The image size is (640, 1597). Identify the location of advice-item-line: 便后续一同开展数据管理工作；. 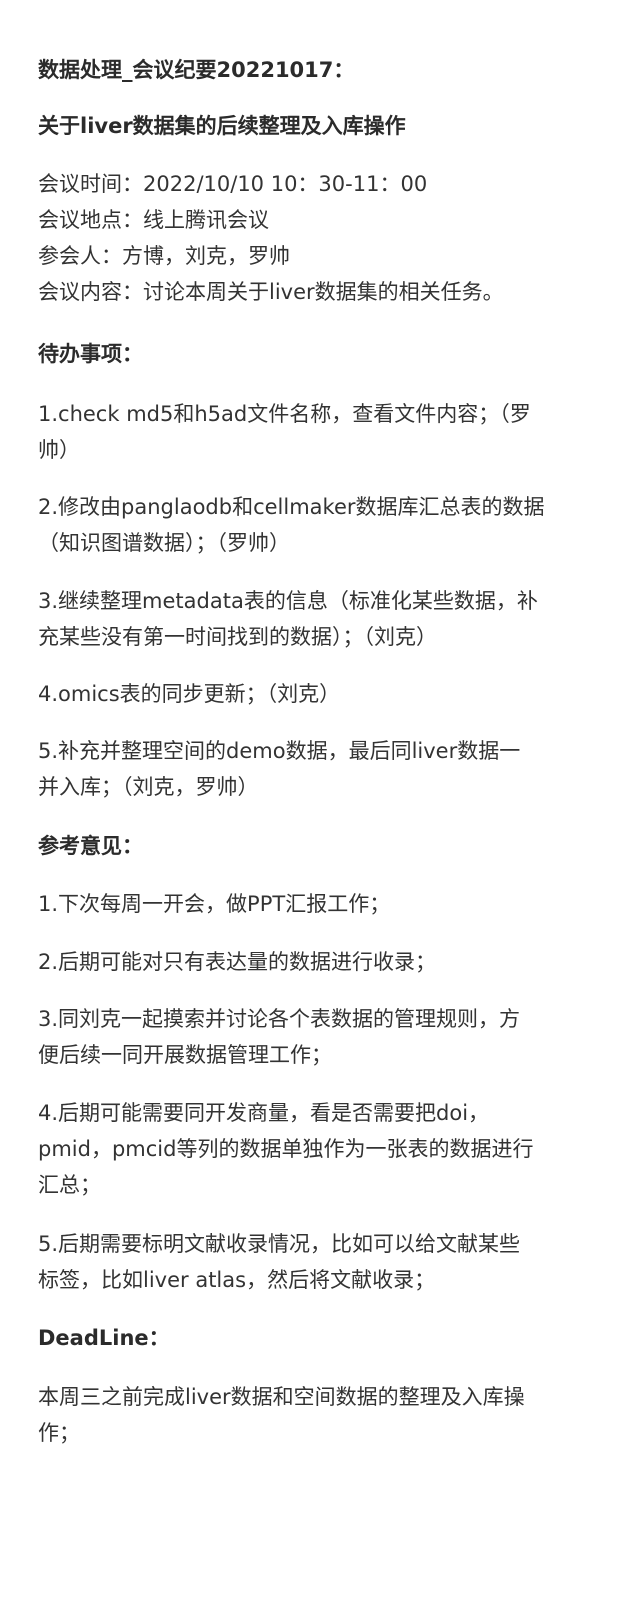
(185, 1055).